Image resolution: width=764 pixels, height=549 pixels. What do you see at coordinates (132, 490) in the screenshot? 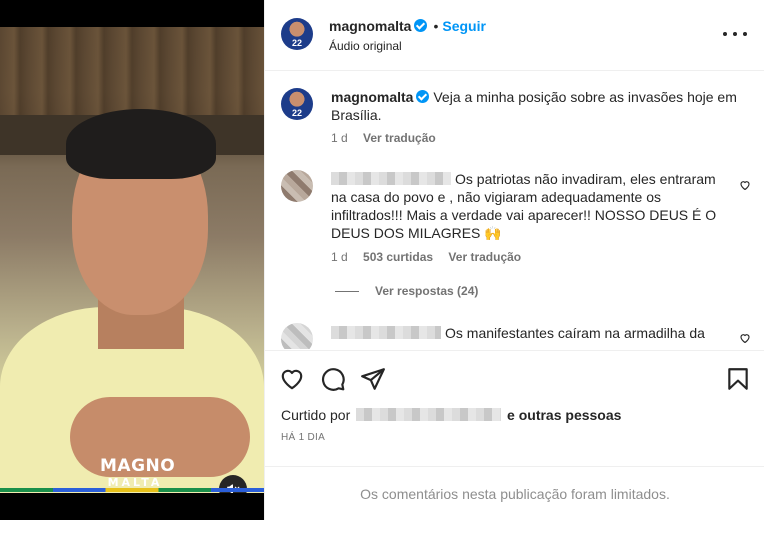
I see `video-progress-bar` at bounding box center [132, 490].